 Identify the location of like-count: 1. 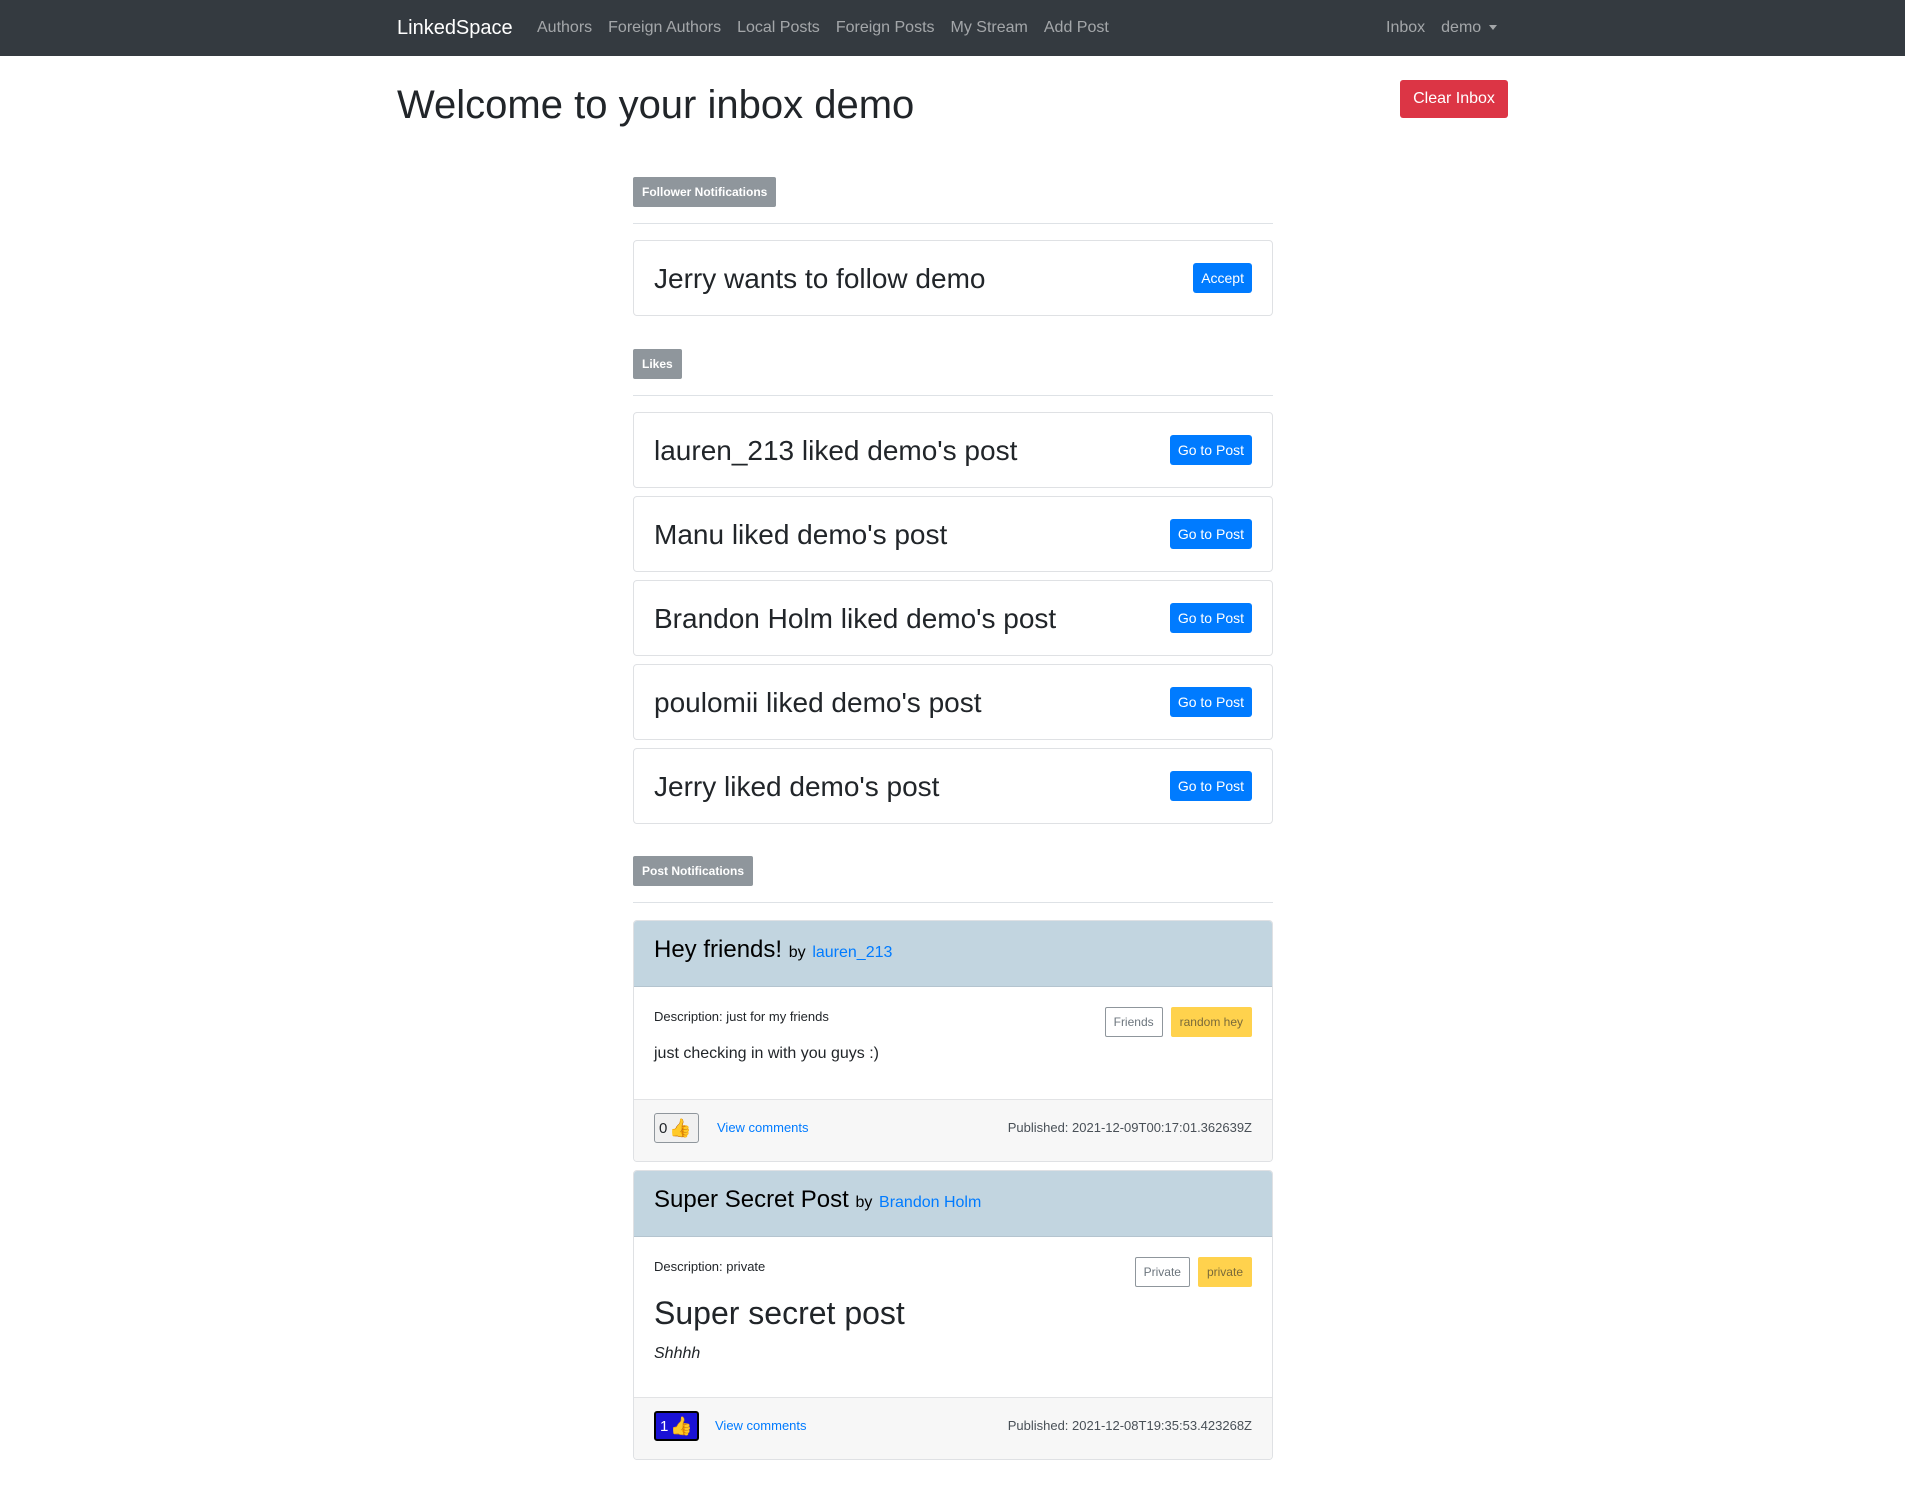
(664, 1426).